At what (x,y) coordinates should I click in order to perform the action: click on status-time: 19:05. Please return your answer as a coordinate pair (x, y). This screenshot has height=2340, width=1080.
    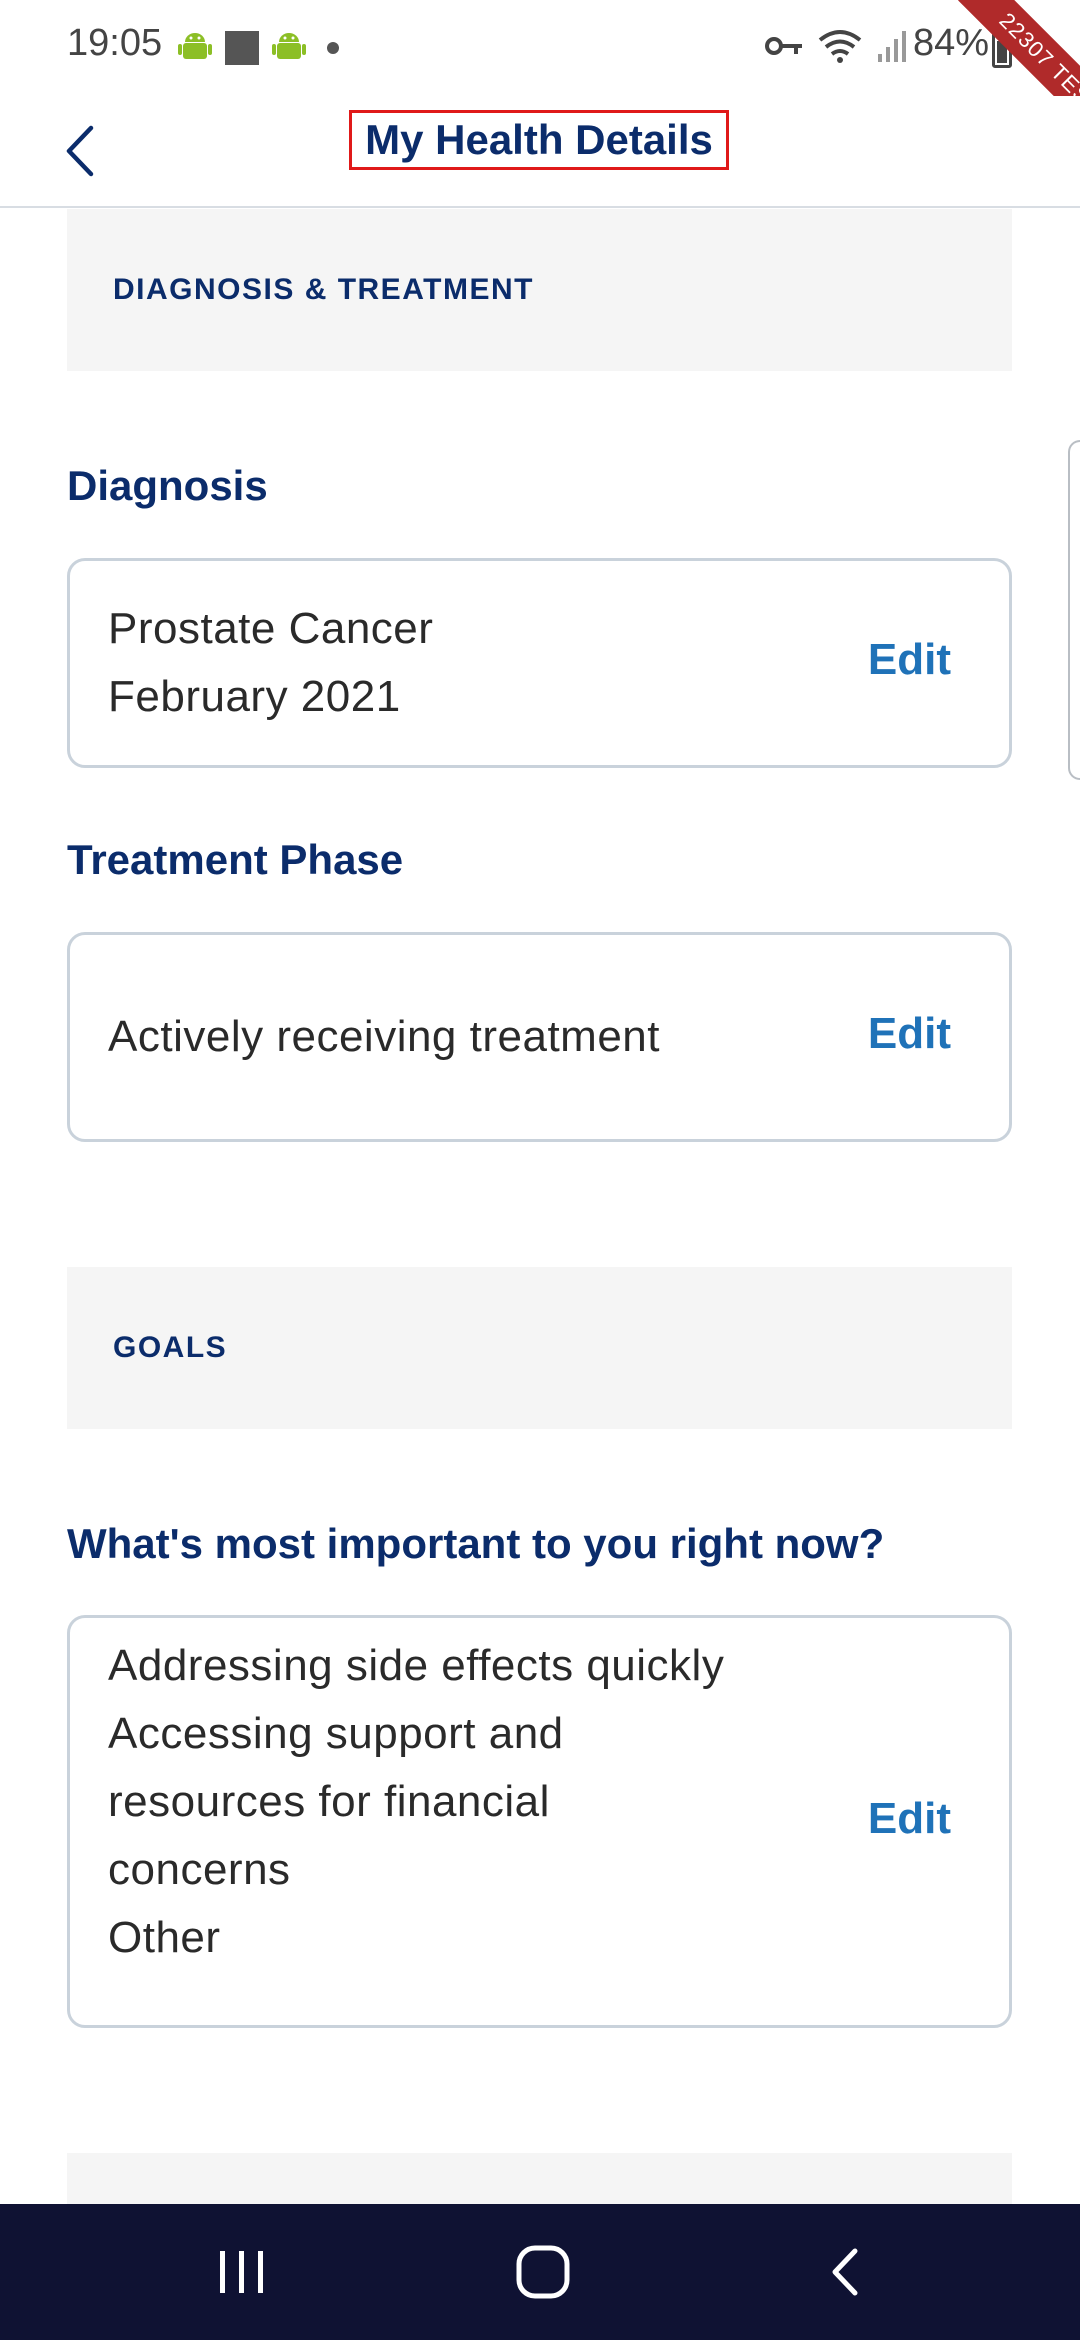
    Looking at the image, I should click on (115, 43).